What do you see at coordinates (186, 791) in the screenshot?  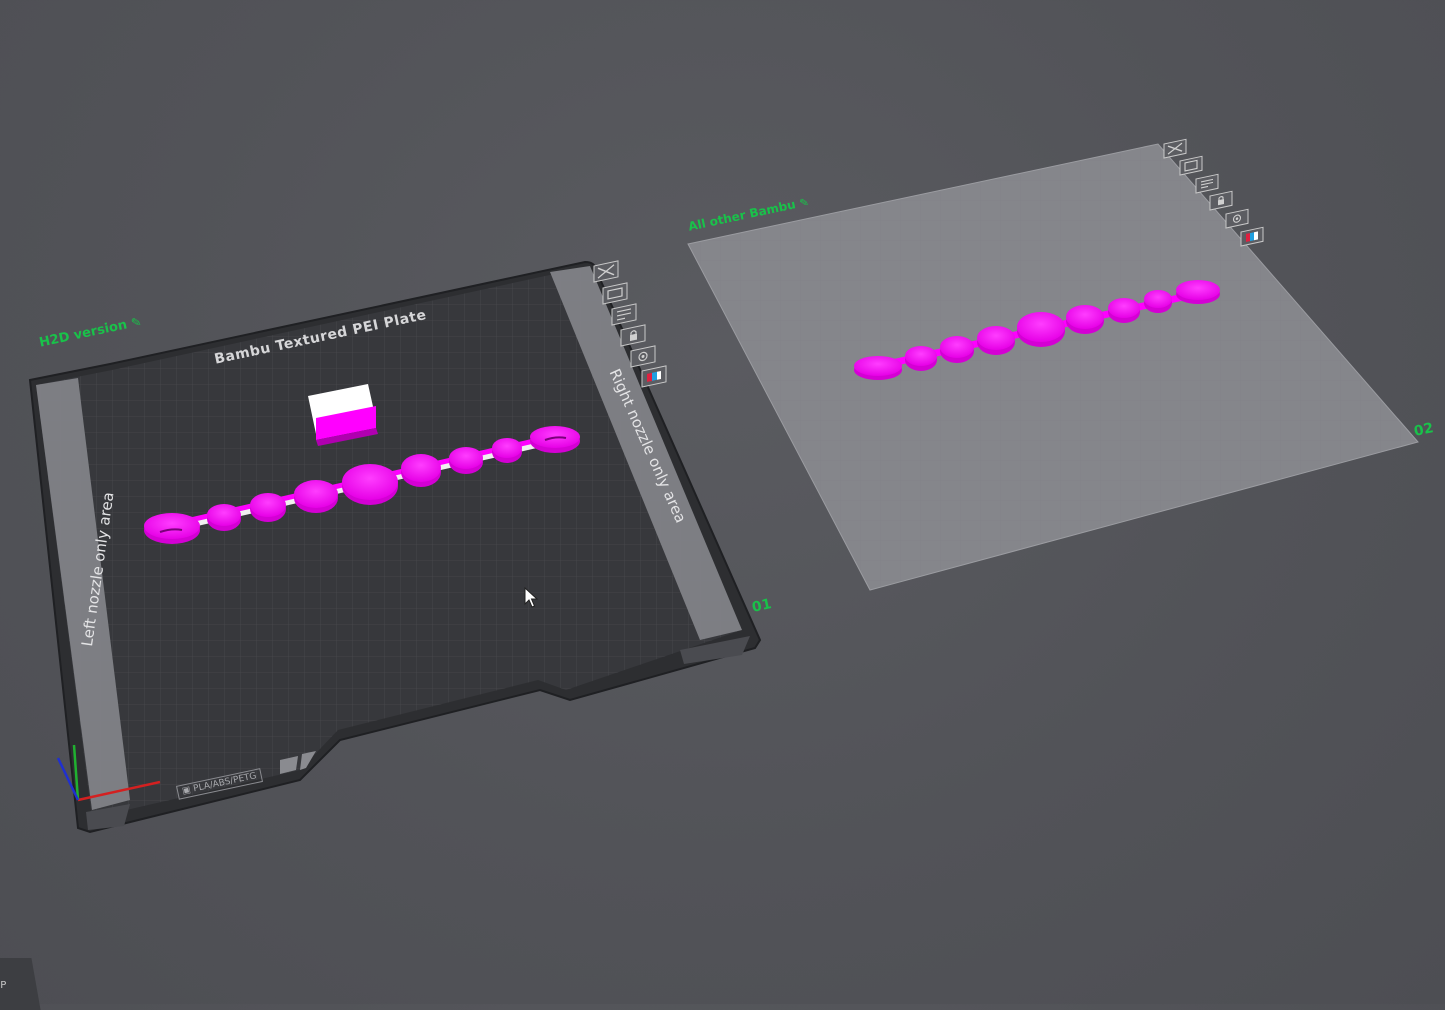 I see `filament-tag-icon: ▣` at bounding box center [186, 791].